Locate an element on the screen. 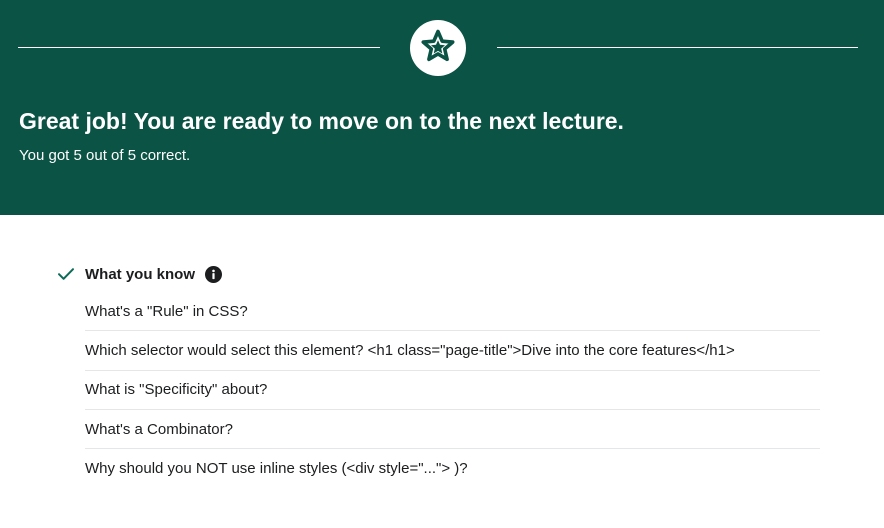  star-badge is located at coordinates (438, 48).